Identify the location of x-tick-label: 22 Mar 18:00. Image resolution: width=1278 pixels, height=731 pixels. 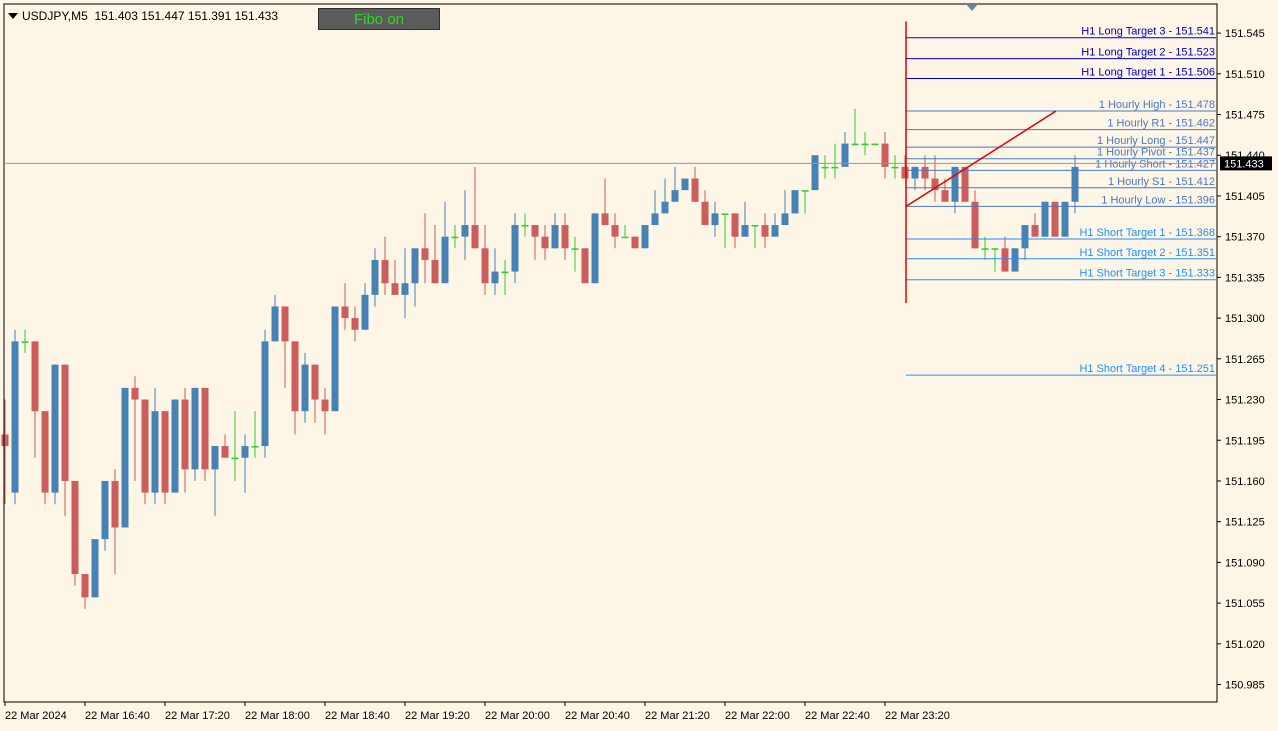
(277, 716).